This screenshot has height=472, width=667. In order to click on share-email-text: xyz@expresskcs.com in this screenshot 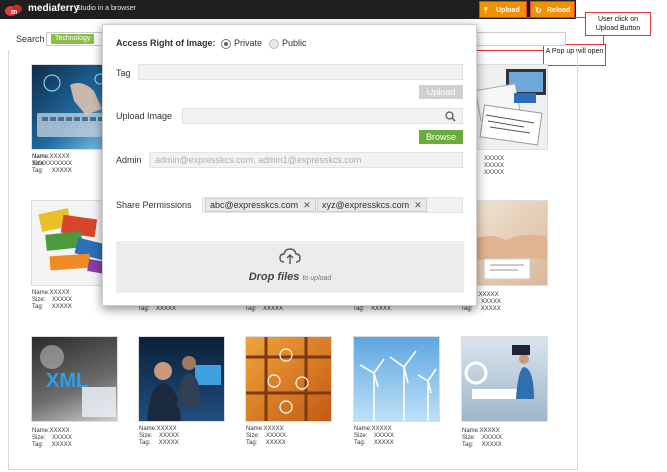, I will do `click(366, 205)`.